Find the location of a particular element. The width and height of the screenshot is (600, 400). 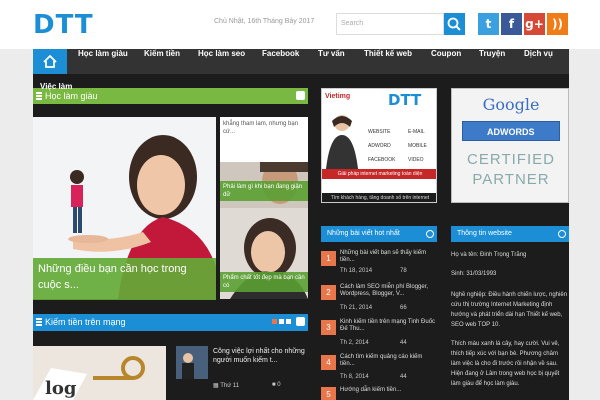

google-plus-icon: g+ is located at coordinates (534, 24).